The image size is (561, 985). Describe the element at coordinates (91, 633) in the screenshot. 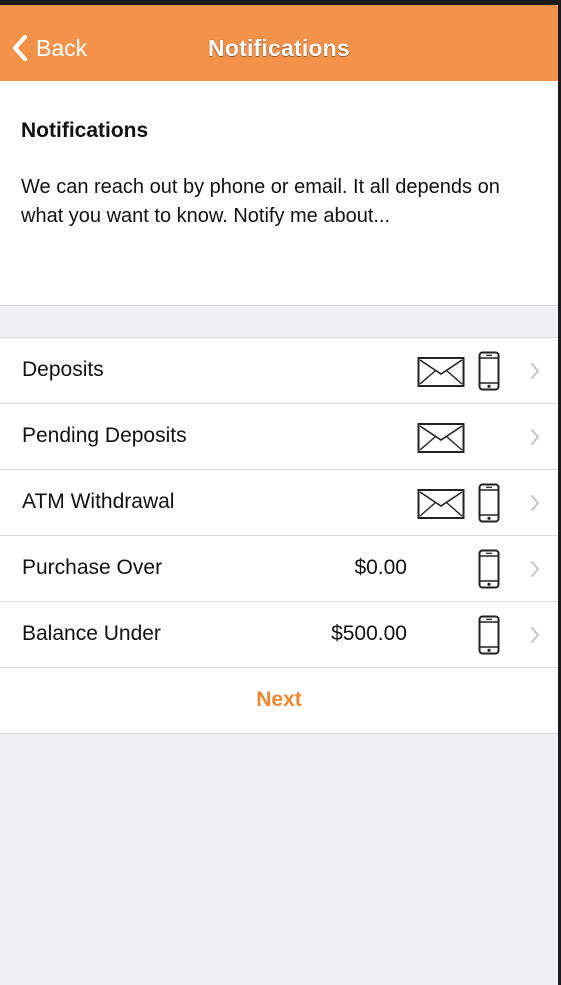

I see `row-label: Balance Under` at that location.